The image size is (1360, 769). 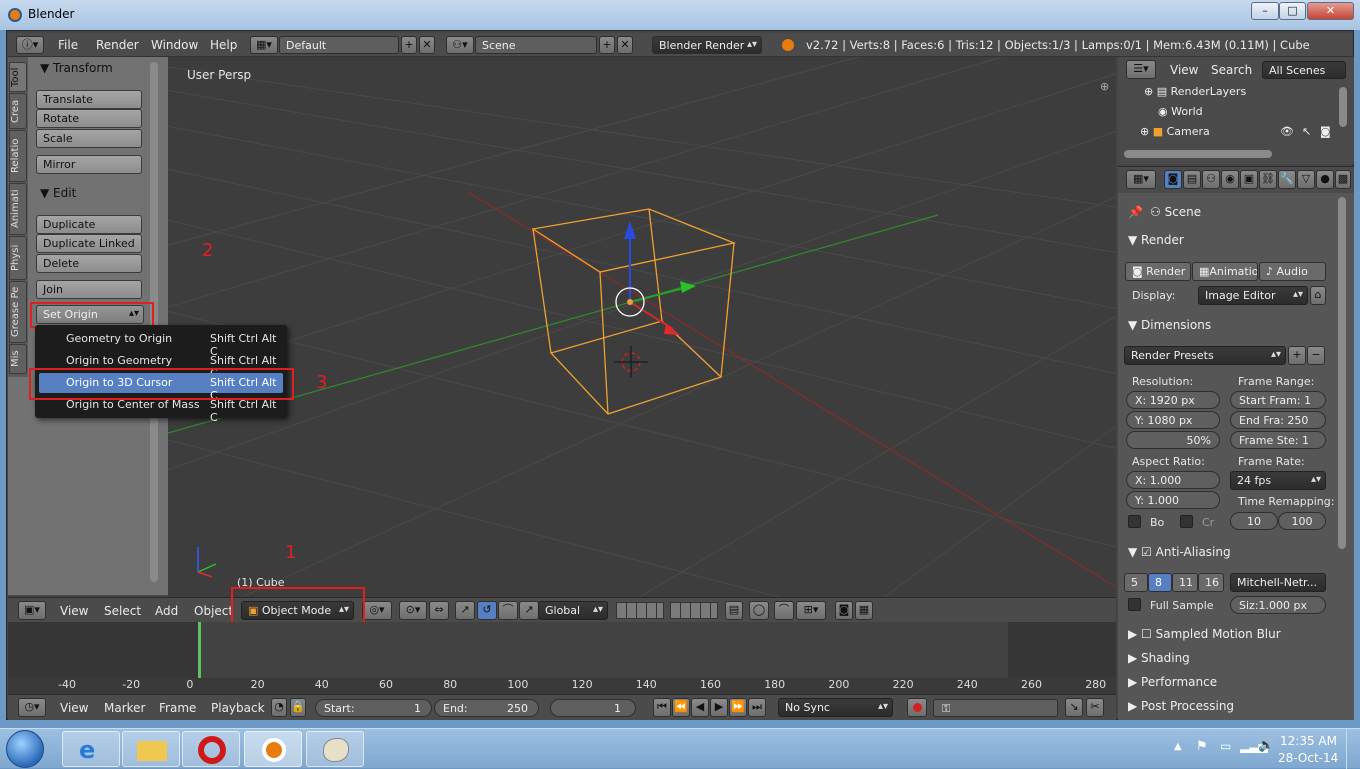 I want to click on current-frame-field: 1, so click(x=593, y=708).